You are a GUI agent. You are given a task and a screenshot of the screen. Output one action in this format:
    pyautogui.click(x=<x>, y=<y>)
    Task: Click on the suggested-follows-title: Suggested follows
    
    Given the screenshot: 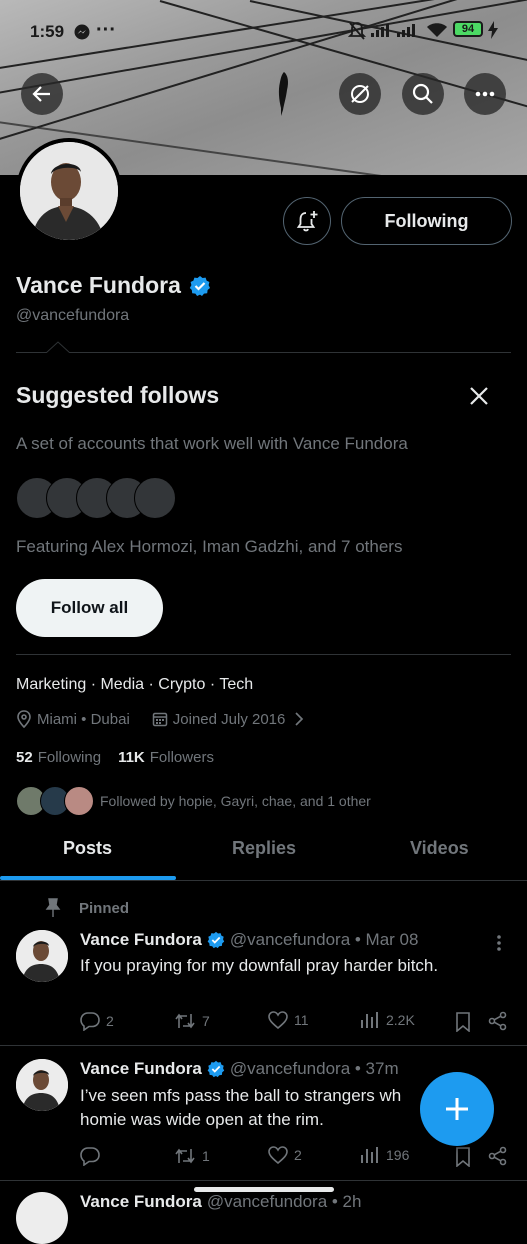 What is the action you would take?
    pyautogui.click(x=118, y=395)
    